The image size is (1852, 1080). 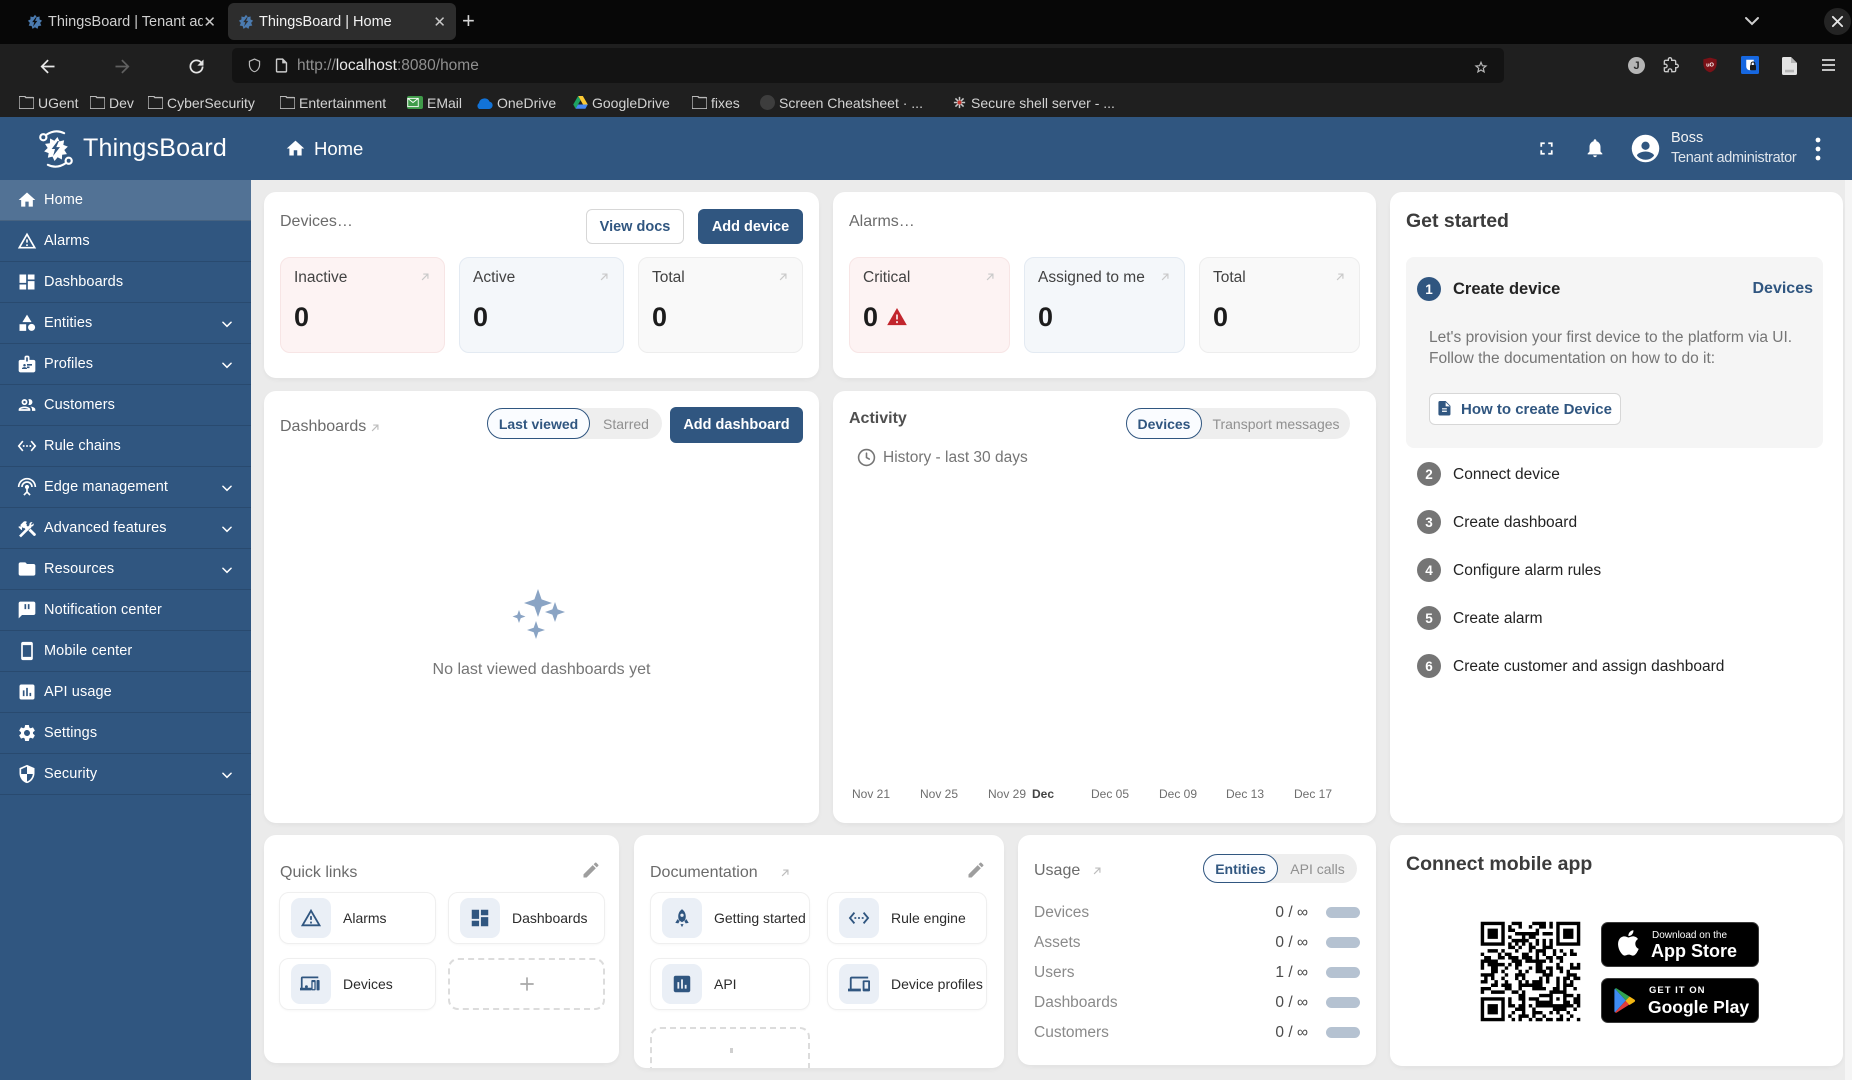 What do you see at coordinates (1689, 935) in the screenshot?
I see `svg-text: Download on the` at bounding box center [1689, 935].